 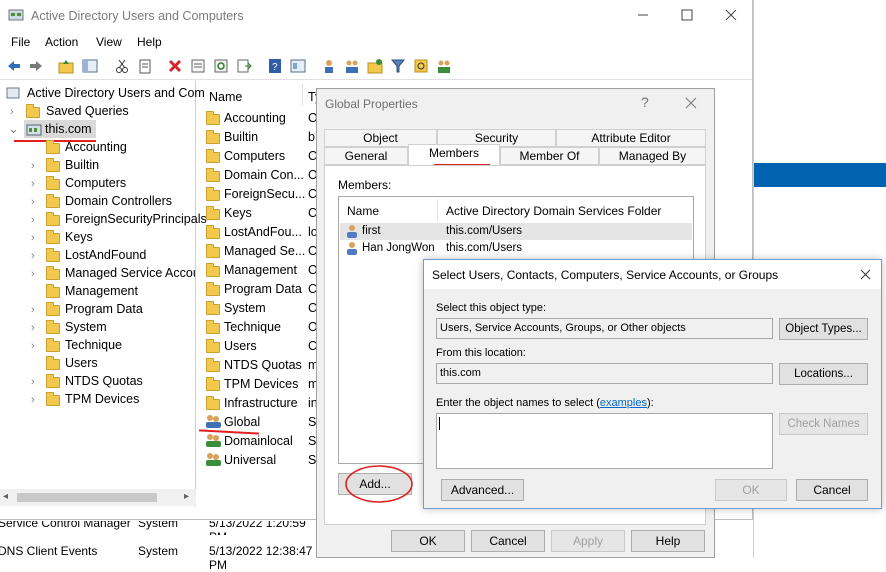 I want to click on up-folder-icon, so click(x=66, y=66).